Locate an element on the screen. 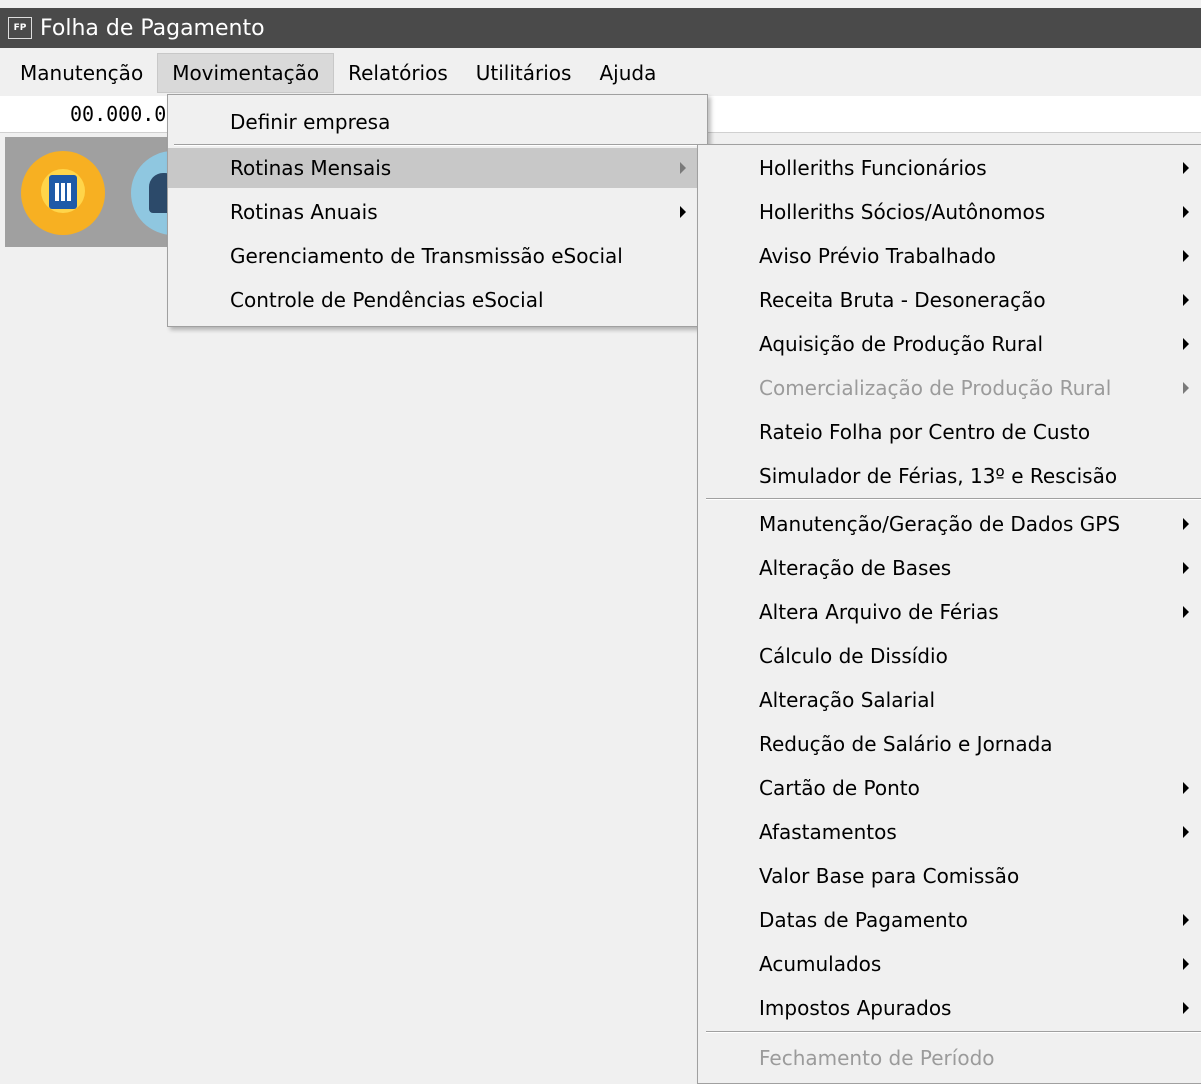 The height and width of the screenshot is (1084, 1201). menu-item-manutencao-gps: Manutenção/Geração de Dados GPS is located at coordinates (949, 524).